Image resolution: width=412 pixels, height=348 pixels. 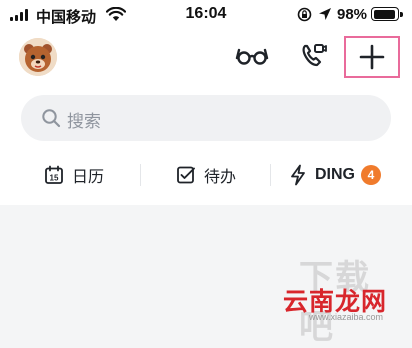 I want to click on tab-todo: 待办, so click(x=206, y=175).